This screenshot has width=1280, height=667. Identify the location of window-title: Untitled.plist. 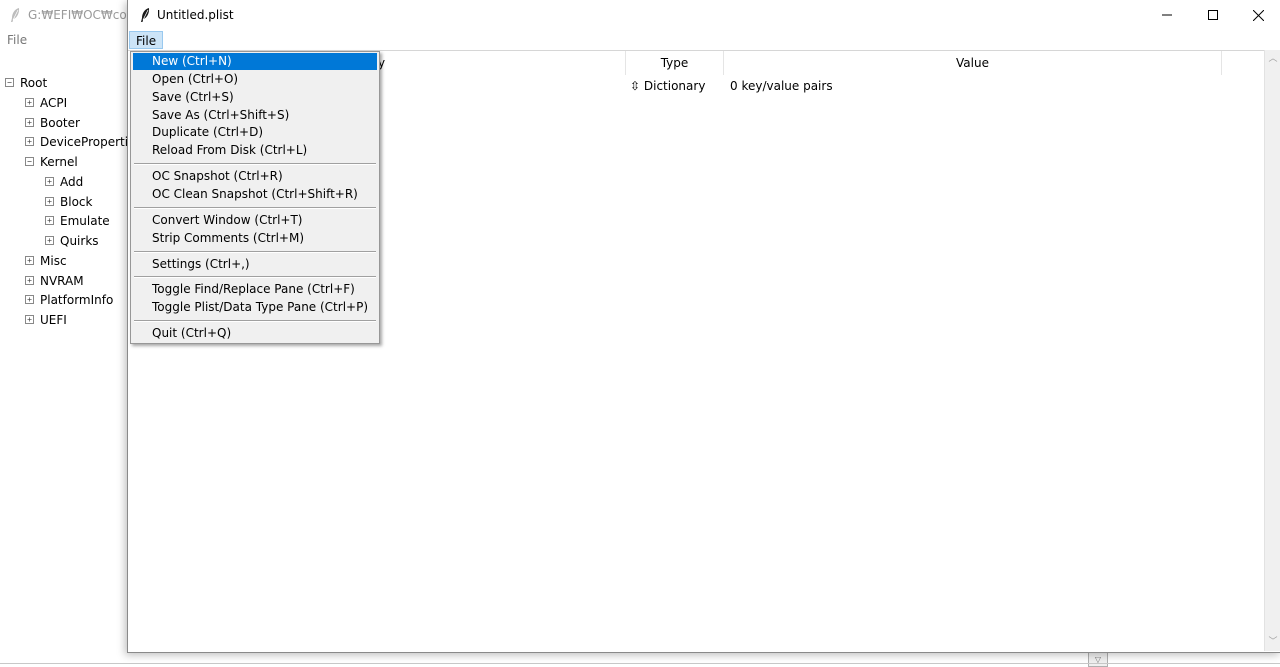
(195, 15).